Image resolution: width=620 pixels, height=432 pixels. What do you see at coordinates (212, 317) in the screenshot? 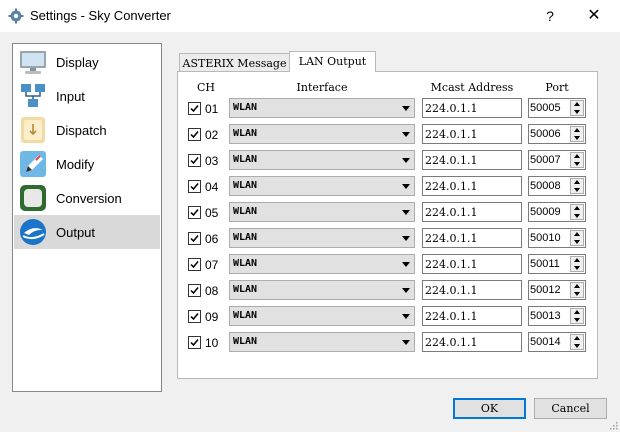
I see `channel-number: 09` at bounding box center [212, 317].